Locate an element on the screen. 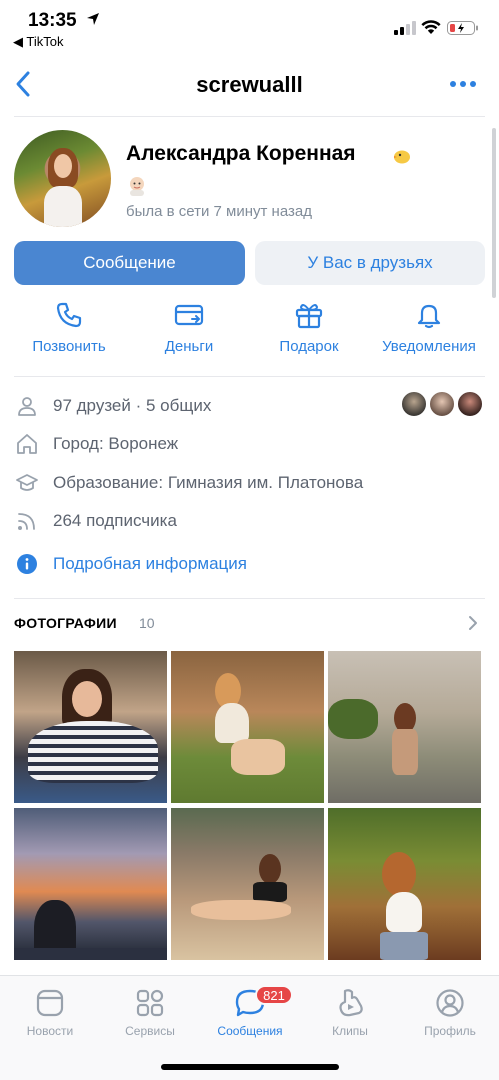  tab-clips: Клипы is located at coordinates (350, 1016).